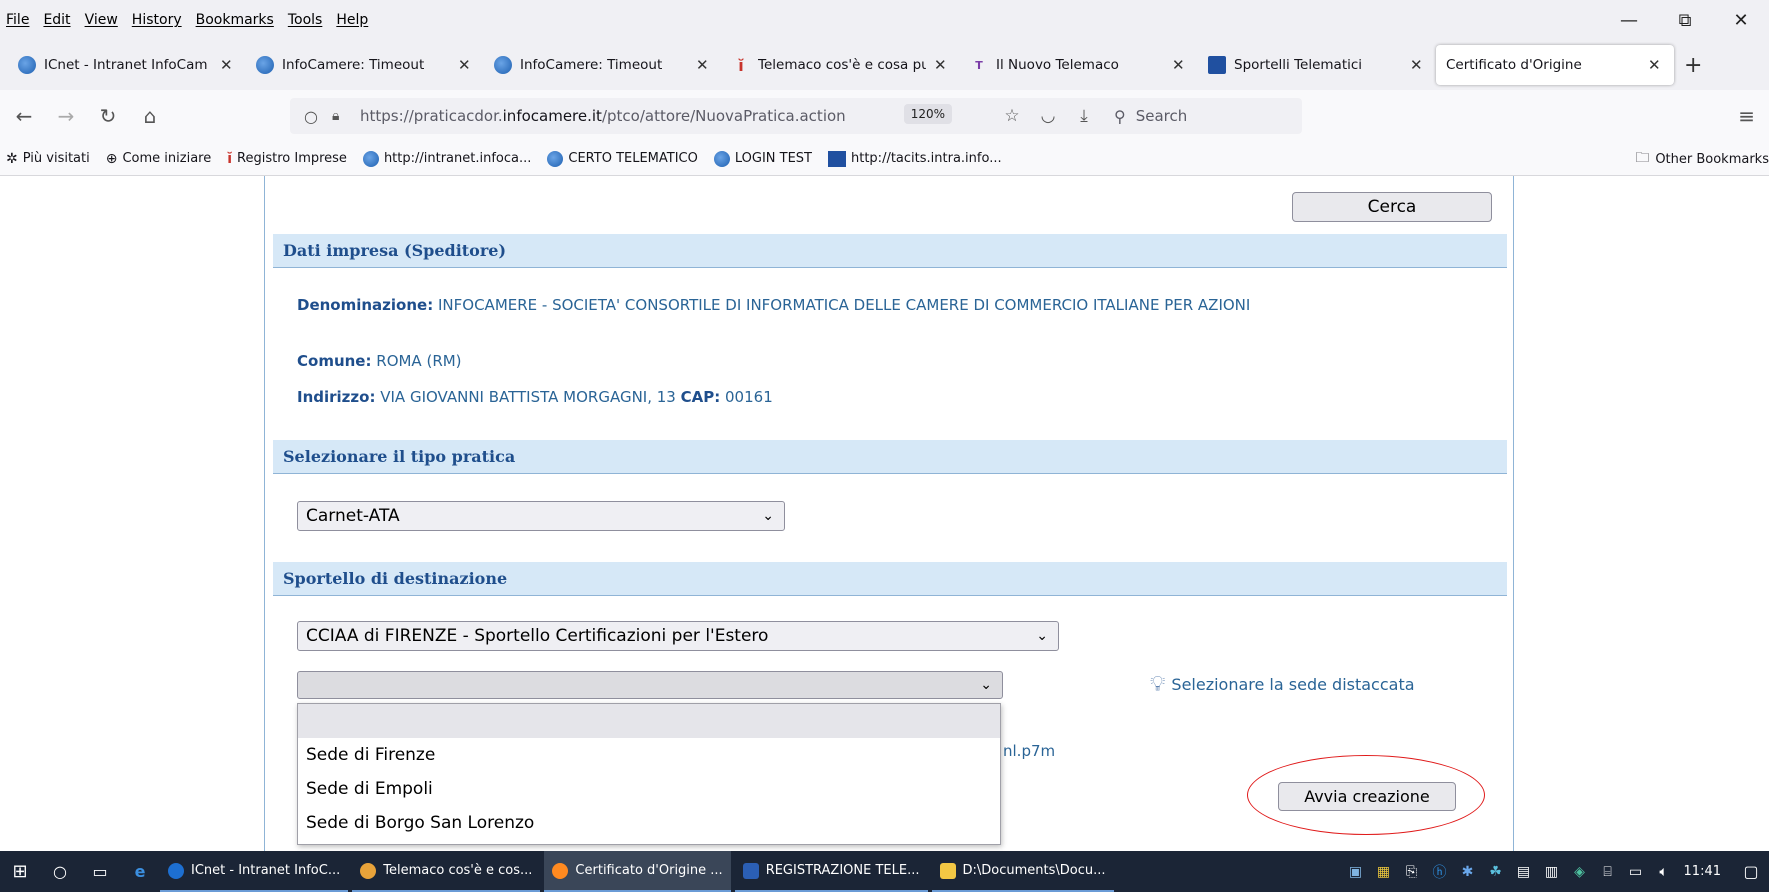 The image size is (1769, 892). I want to click on tab-nuovo-telemaco: T Il Nuovo Telemaco ✕, so click(1079, 65).